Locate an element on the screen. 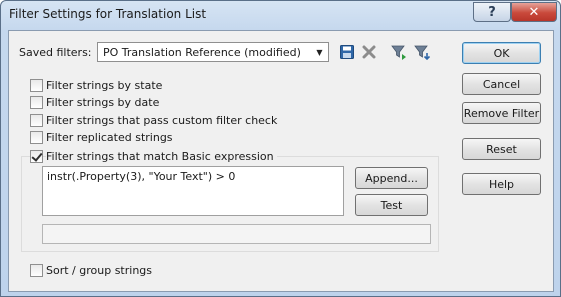  sort-group-checkbox is located at coordinates (36, 270).